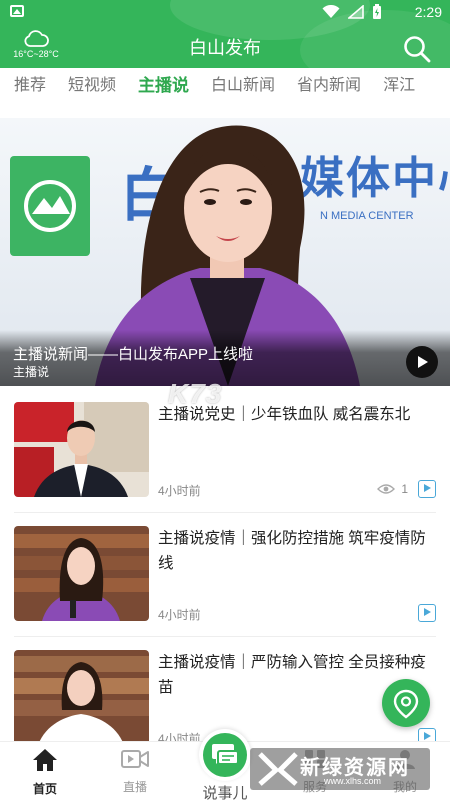  I want to click on chat-bubble-icon, so click(225, 754).